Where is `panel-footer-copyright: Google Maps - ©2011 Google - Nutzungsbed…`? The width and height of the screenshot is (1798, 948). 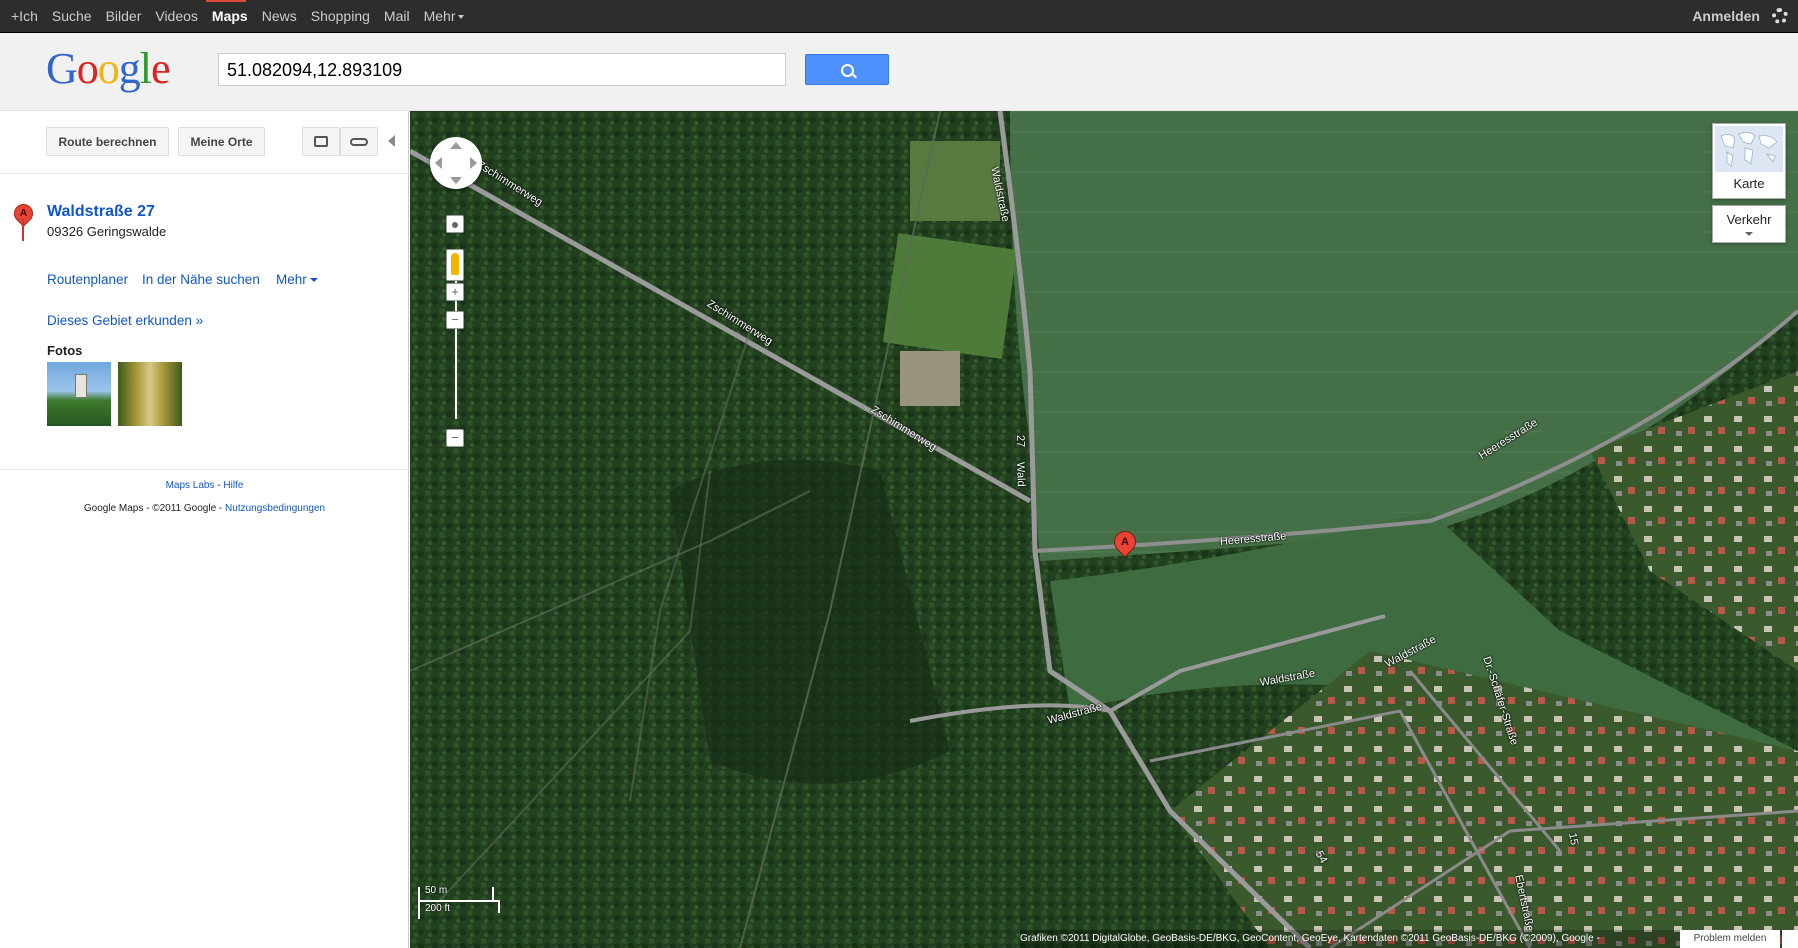 panel-footer-copyright: Google Maps - ©2011 Google - Nutzungsbed… is located at coordinates (204, 508).